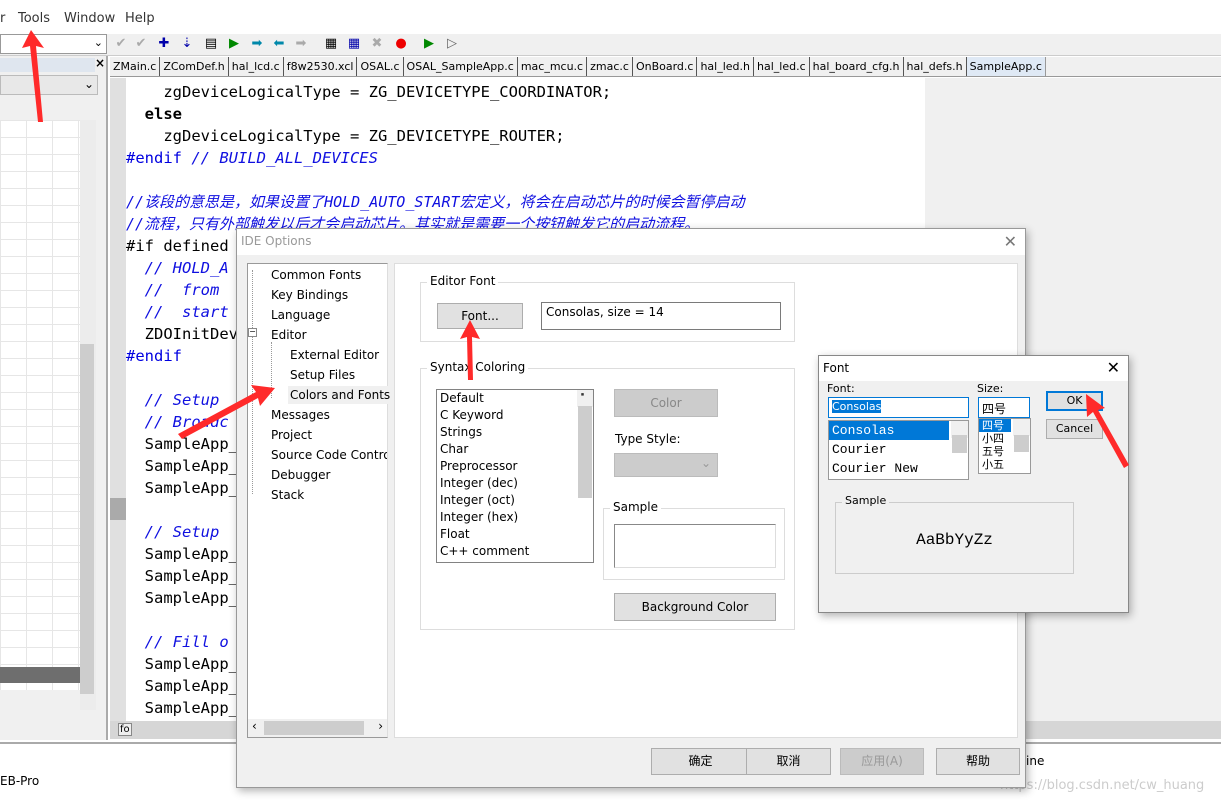 Image resolution: width=1221 pixels, height=803 pixels. What do you see at coordinates (978, 761) in the screenshot?
I see `help-button: 帮助` at bounding box center [978, 761].